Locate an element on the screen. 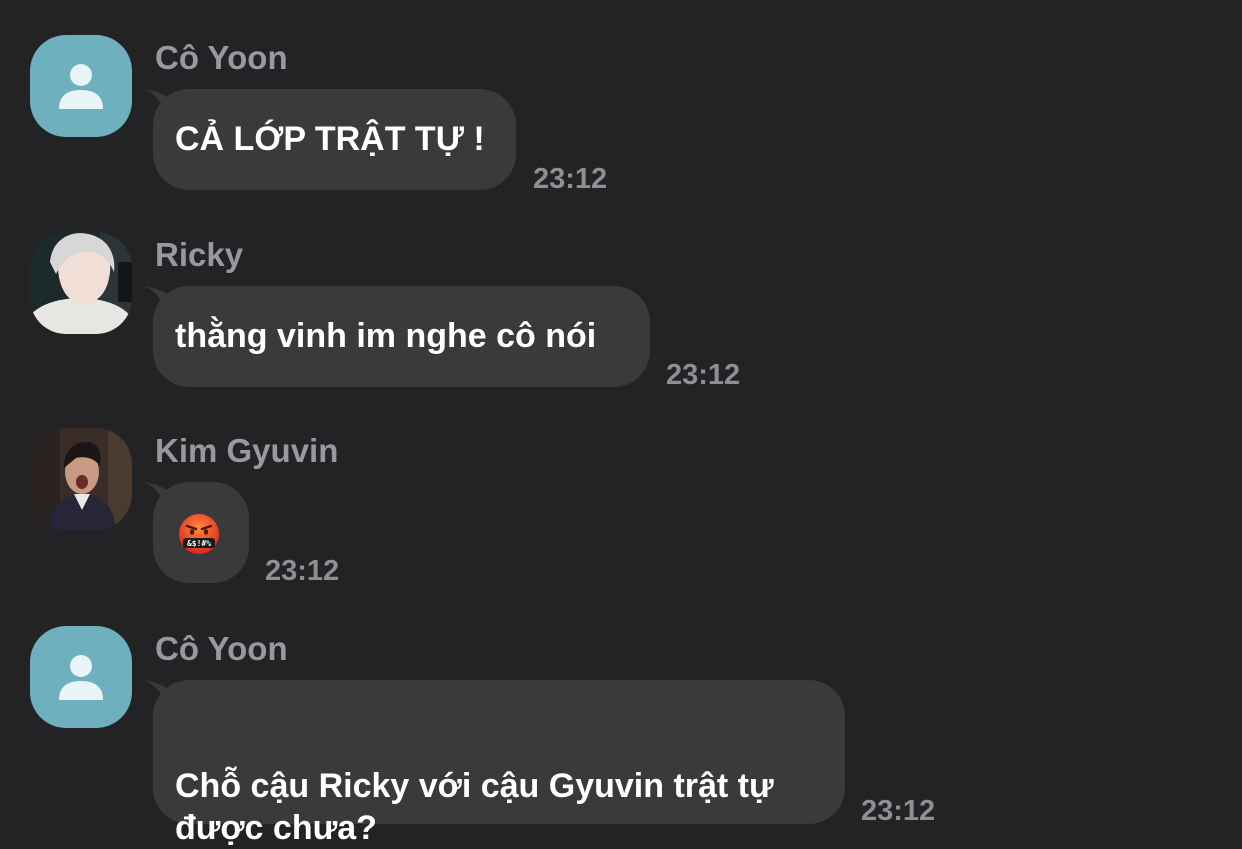  message-text-line: Chỗ cậu Ricky với cậu Gyuvin trật tự is located at coordinates (474, 786).